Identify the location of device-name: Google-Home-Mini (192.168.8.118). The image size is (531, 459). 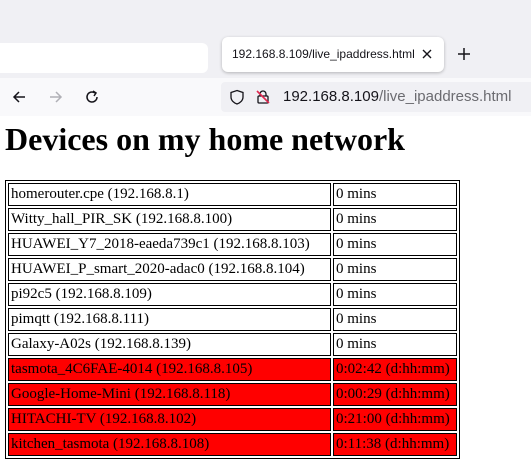
(169, 394).